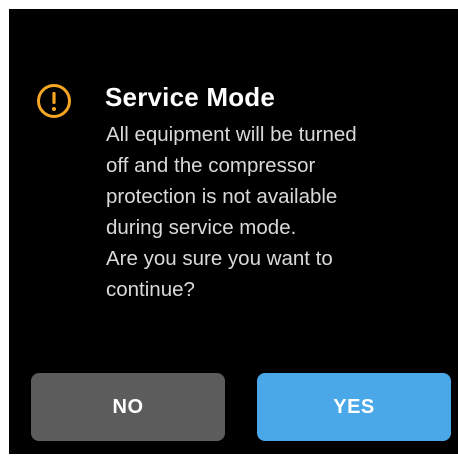 The width and height of the screenshot is (458, 463). What do you see at coordinates (150, 289) in the screenshot?
I see `dialog-message-line: continue?` at bounding box center [150, 289].